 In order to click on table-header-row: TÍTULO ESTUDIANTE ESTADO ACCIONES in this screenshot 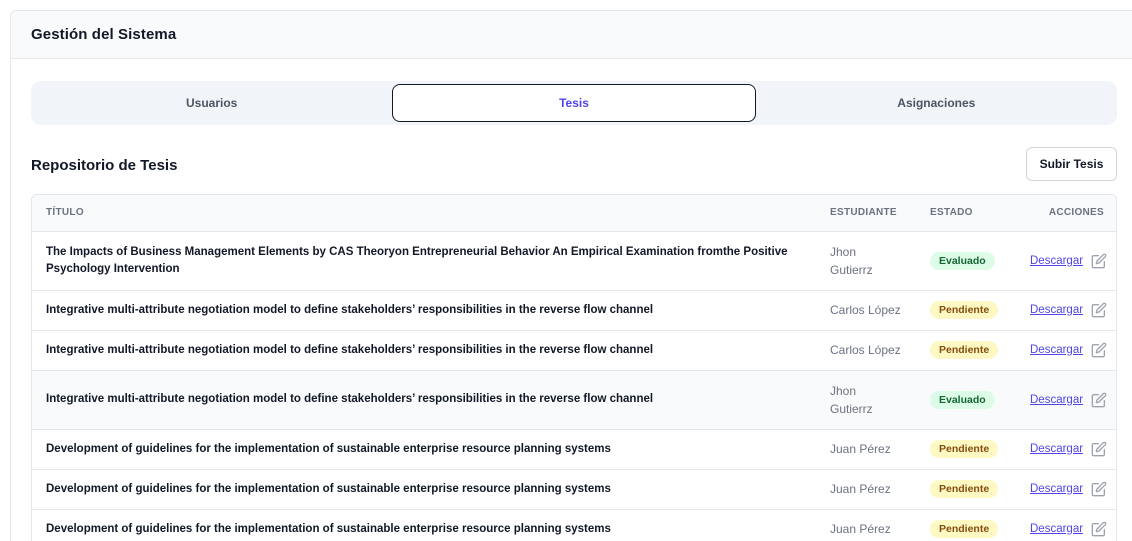, I will do `click(574, 213)`.